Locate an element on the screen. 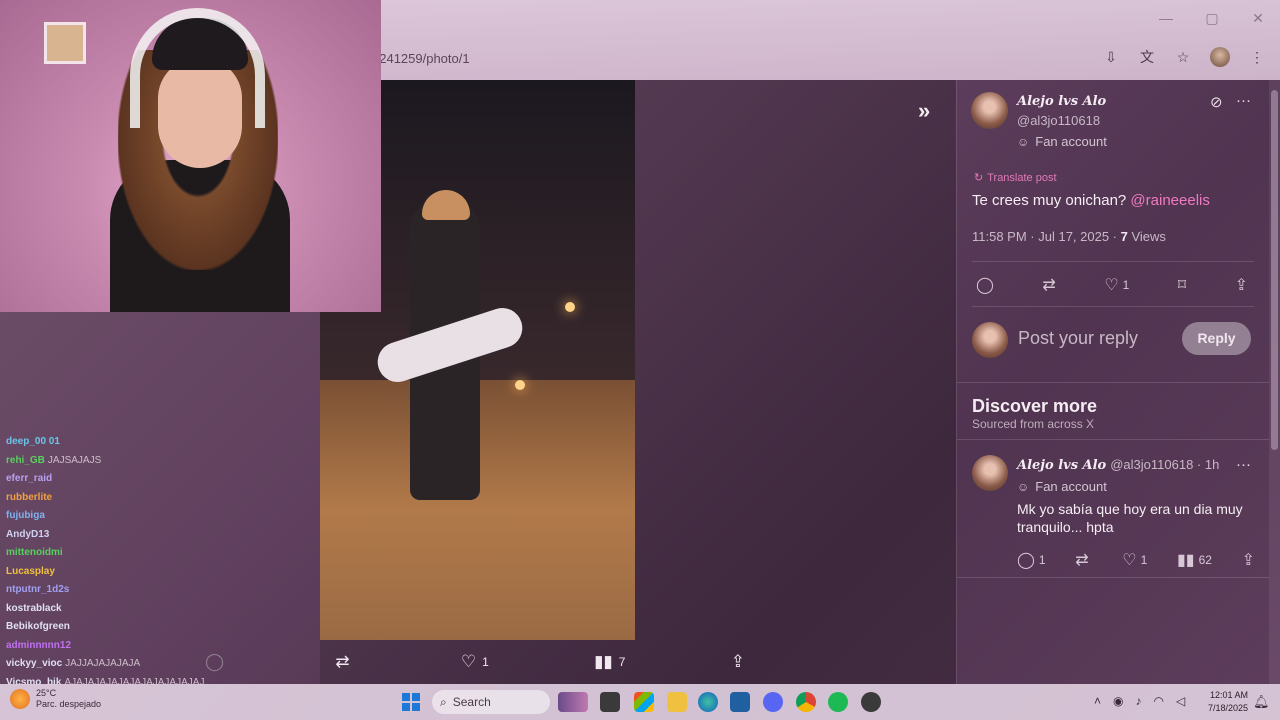 This screenshot has width=1280, height=720. chat-username: Bebikofgreen is located at coordinates (38, 626).